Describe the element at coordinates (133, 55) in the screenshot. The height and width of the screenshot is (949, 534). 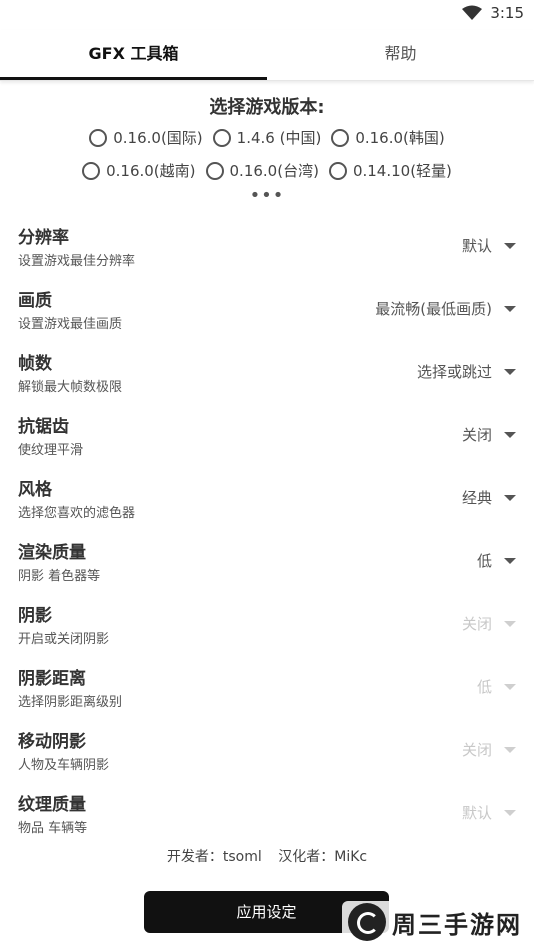
I see `tab-gfx-toolbox: GFX 工具箱` at that location.